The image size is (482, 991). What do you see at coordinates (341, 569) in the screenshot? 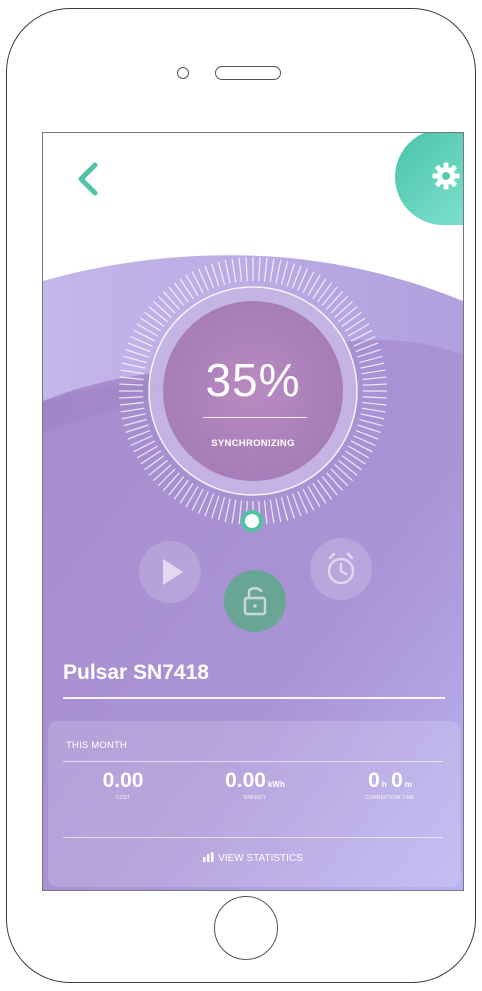
I see `alarm-button` at bounding box center [341, 569].